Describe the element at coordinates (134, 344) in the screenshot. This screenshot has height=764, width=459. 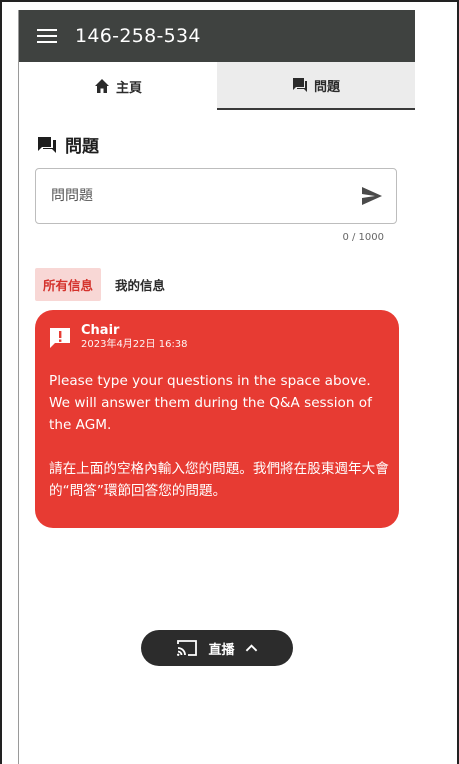
I see `message-timestamp: 2023年4月22日 16:38` at that location.